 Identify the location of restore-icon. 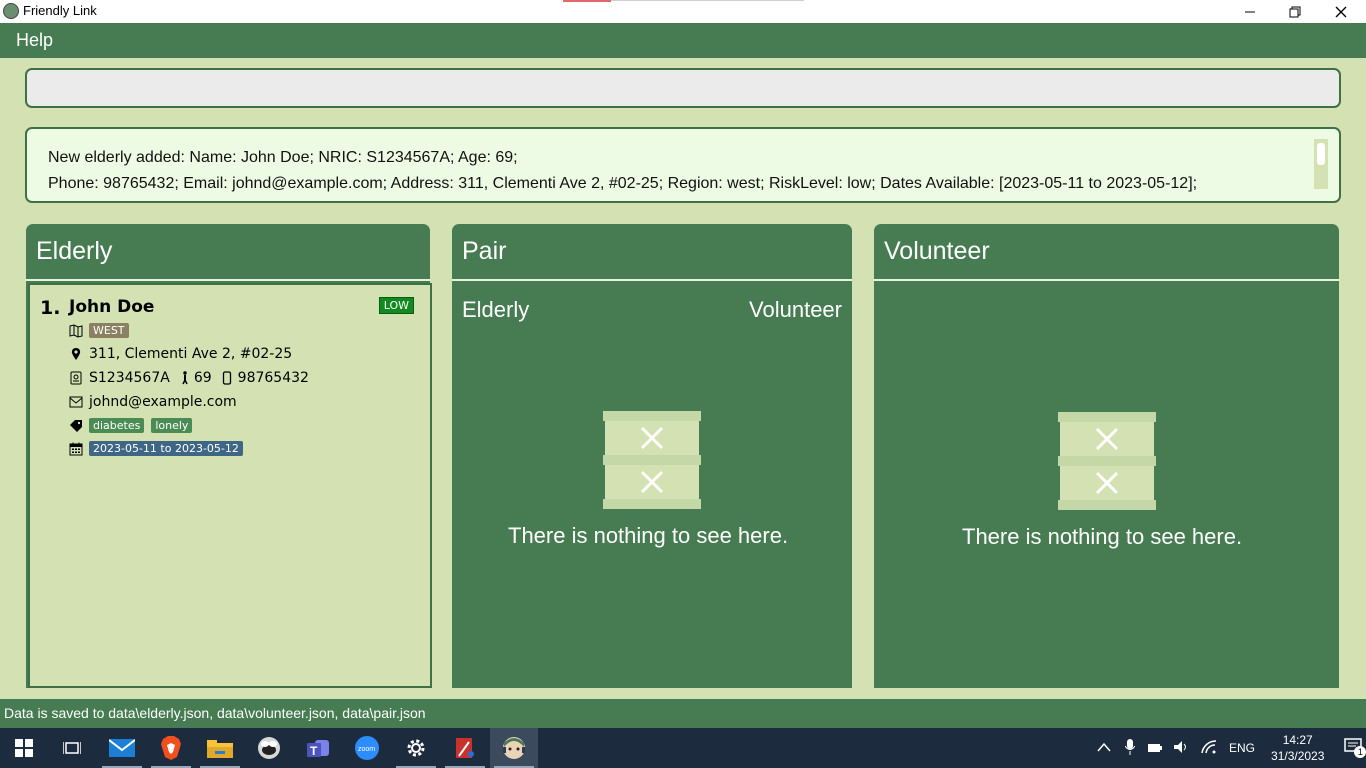
(1295, 11).